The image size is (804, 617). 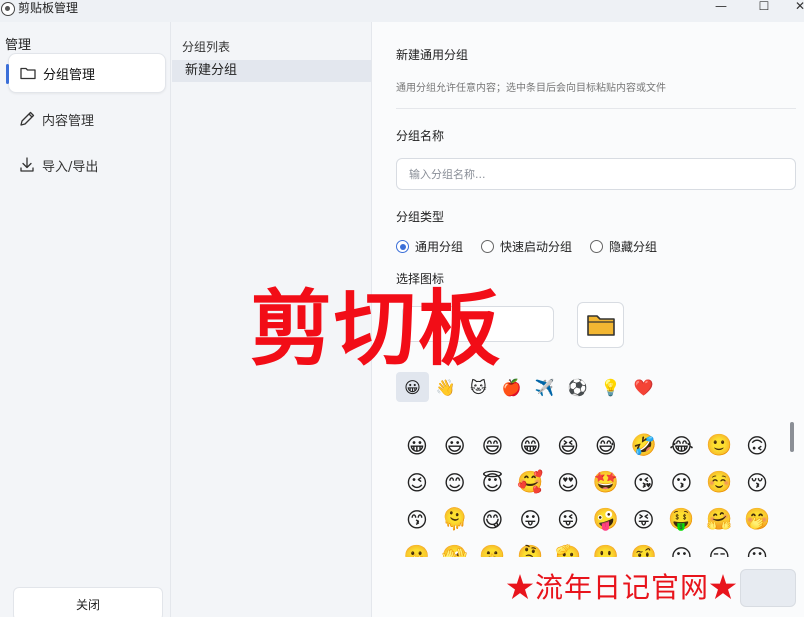 What do you see at coordinates (606, 547) in the screenshot?
I see `emoji-option: 🤐` at bounding box center [606, 547].